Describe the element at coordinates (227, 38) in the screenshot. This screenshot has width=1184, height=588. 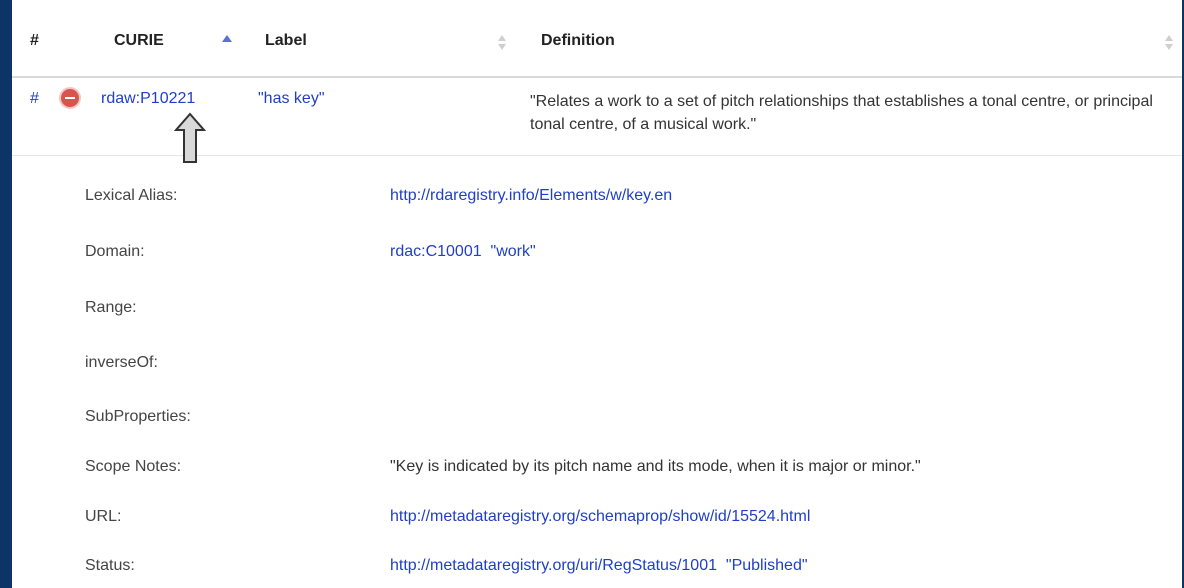
I see `sort-asc-icon` at that location.